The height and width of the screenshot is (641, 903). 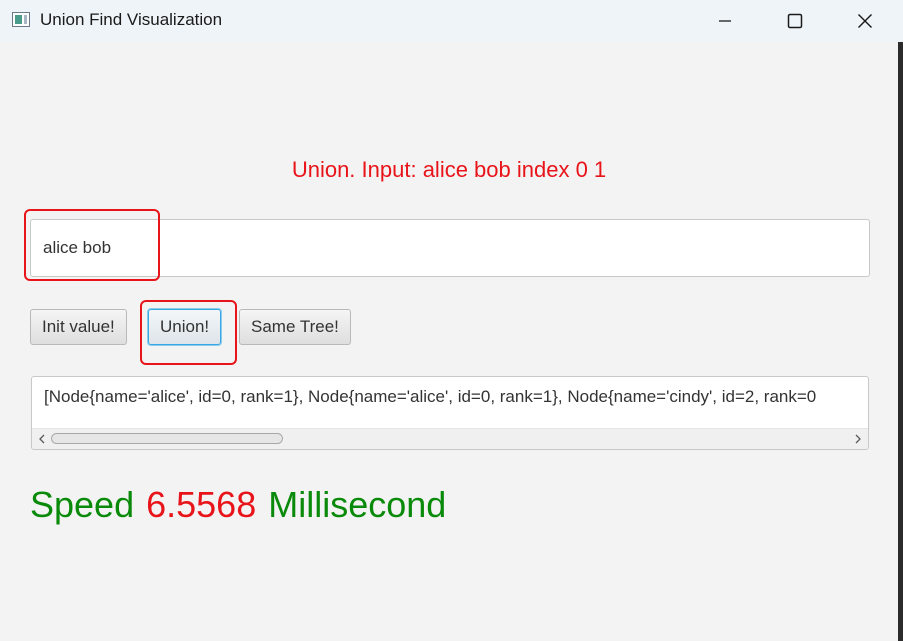 What do you see at coordinates (78, 327) in the screenshot?
I see `init-value-button: Init value!` at bounding box center [78, 327].